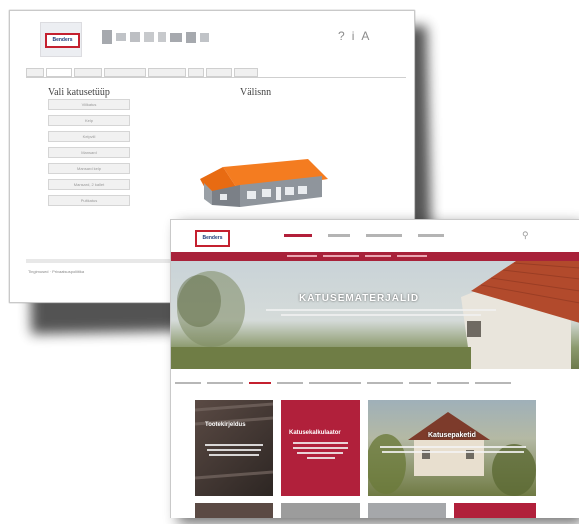 The width and height of the screenshot is (579, 524). I want to click on hero-banner: KATUSEMATERJALID, so click(375, 315).